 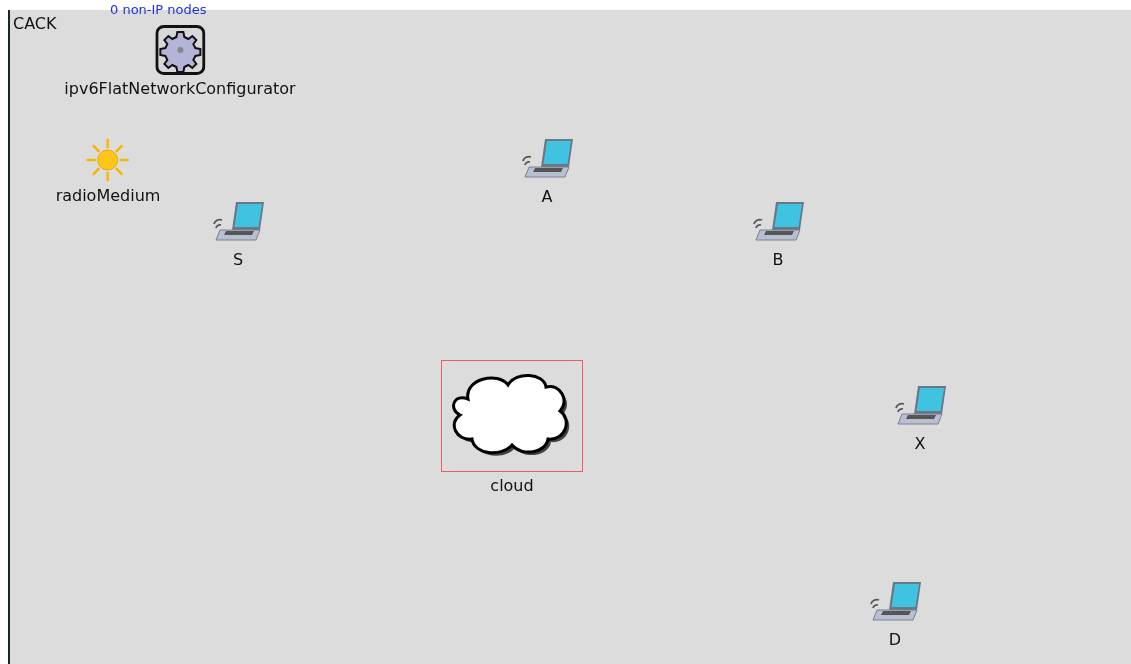 I want to click on node-label: cloud, so click(x=512, y=485).